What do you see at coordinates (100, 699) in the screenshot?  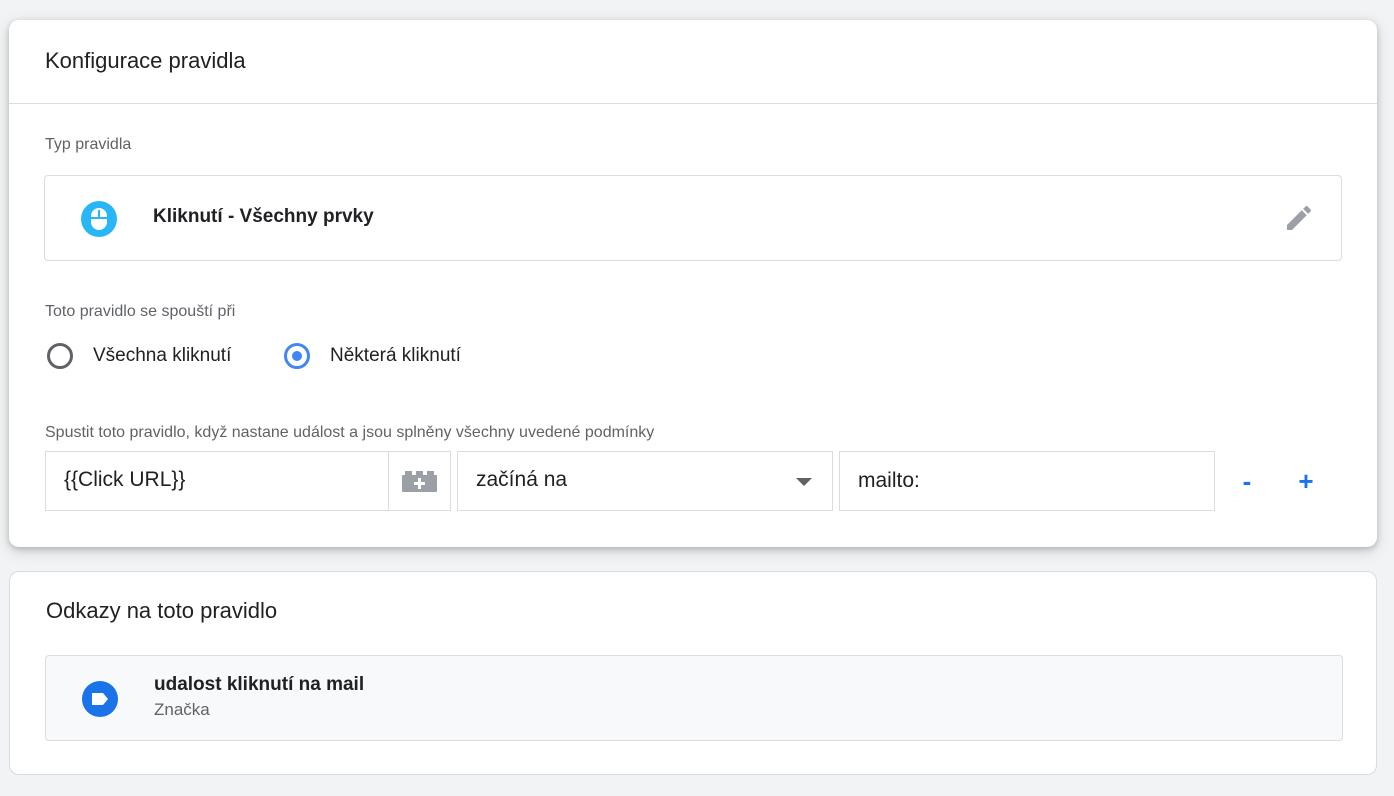 I see `tag-icon` at bounding box center [100, 699].